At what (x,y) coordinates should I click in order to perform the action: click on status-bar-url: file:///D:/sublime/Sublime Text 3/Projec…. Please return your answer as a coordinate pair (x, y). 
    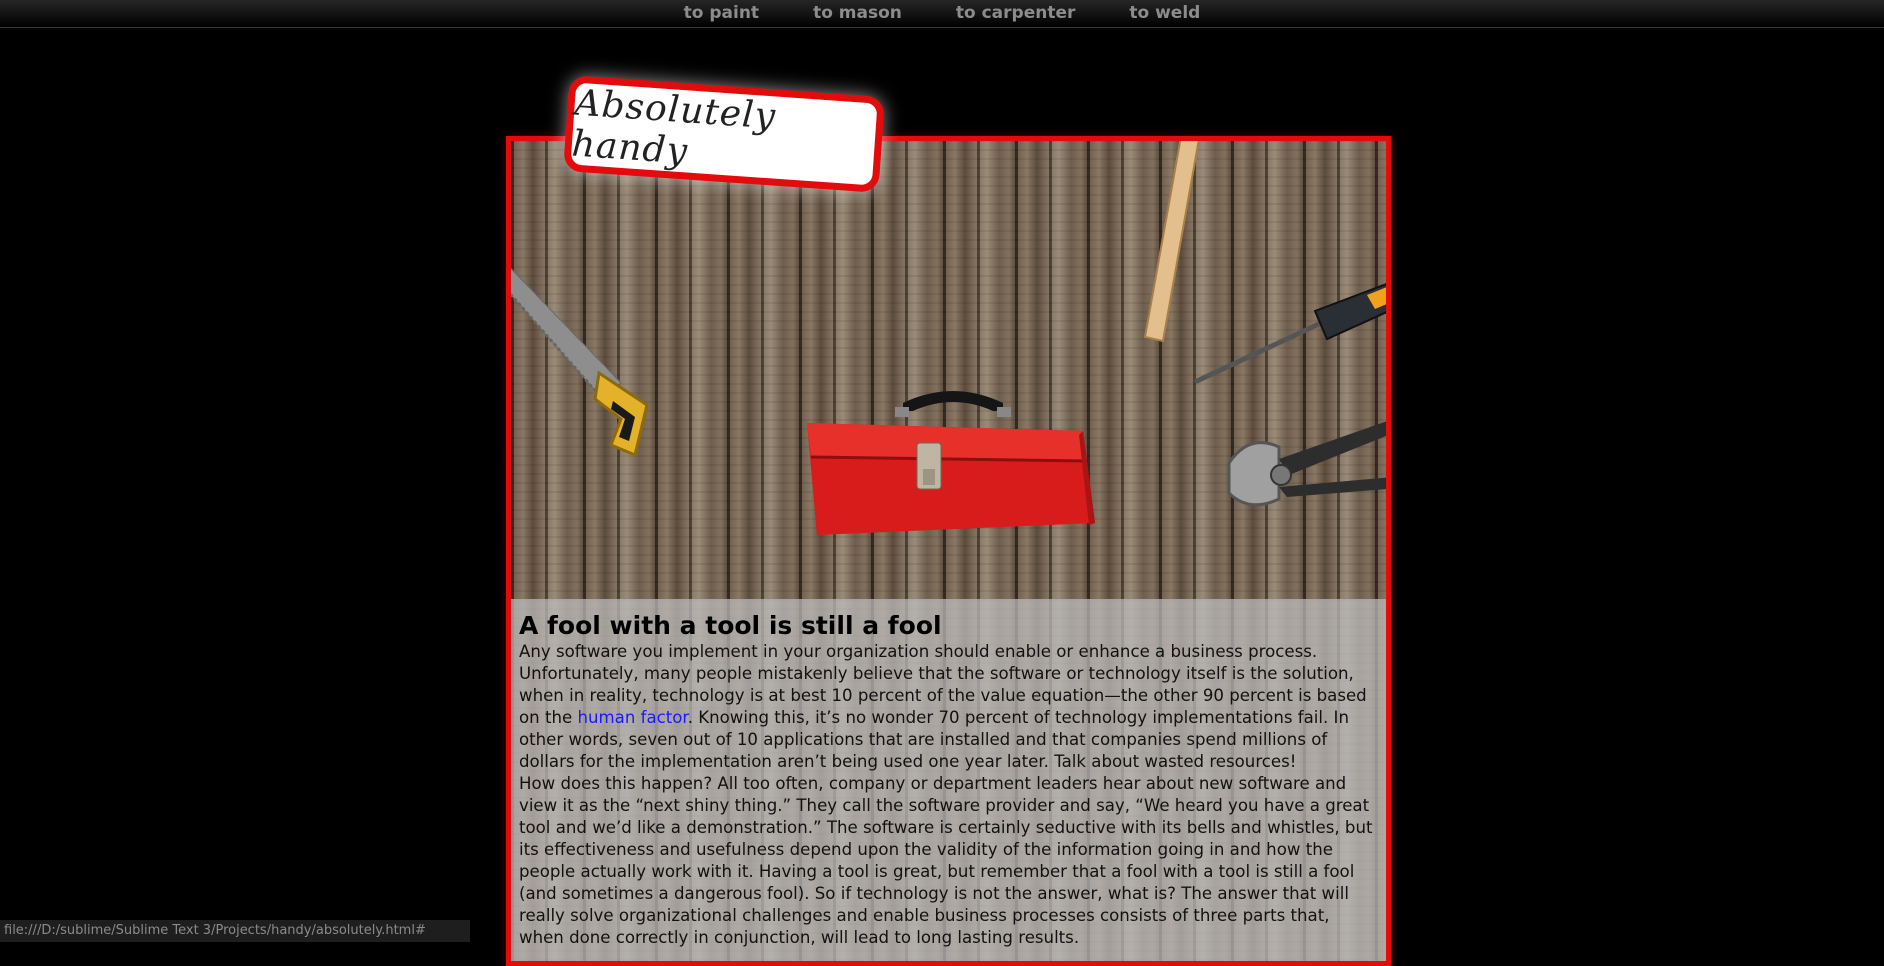
    Looking at the image, I should click on (235, 931).